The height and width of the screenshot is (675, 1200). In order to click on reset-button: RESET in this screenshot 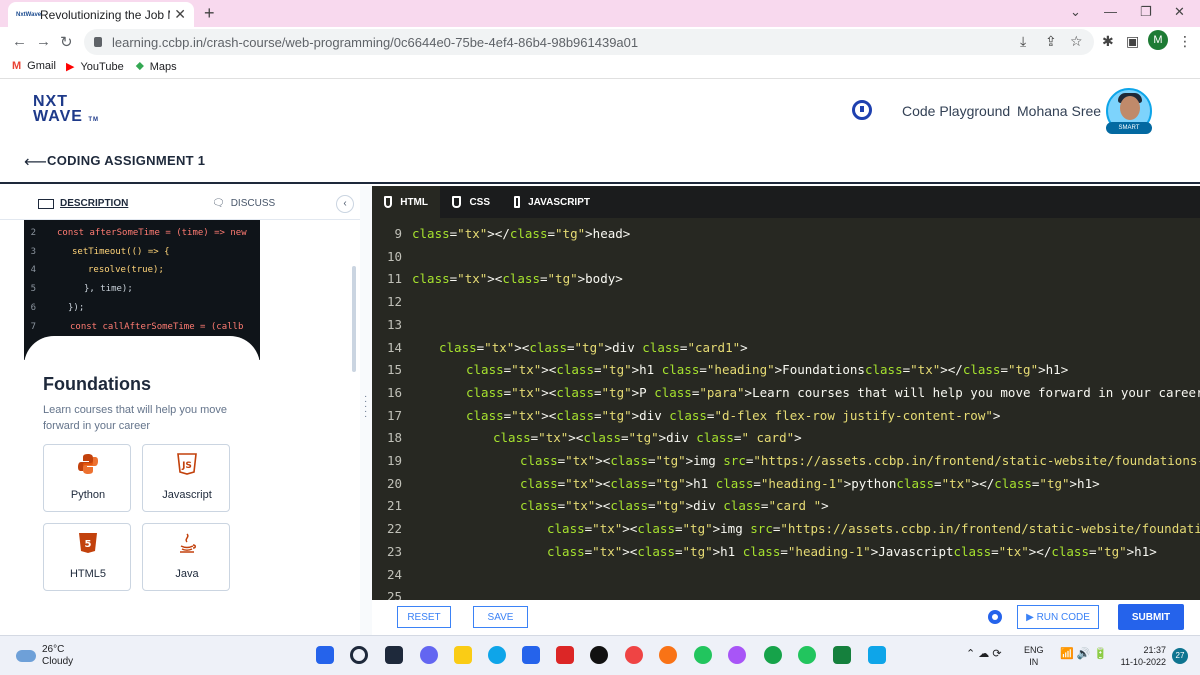, I will do `click(424, 617)`.